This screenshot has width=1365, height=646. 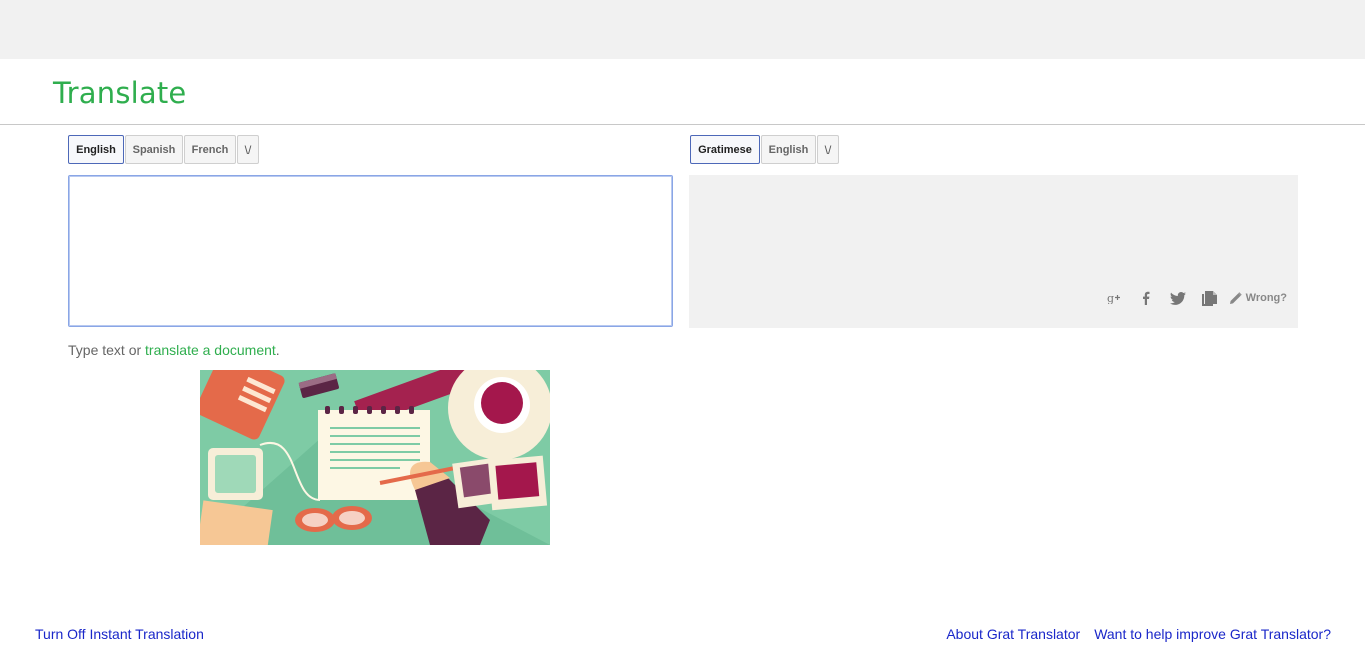 What do you see at coordinates (1110, 298) in the screenshot?
I see `svg-text: g` at bounding box center [1110, 298].